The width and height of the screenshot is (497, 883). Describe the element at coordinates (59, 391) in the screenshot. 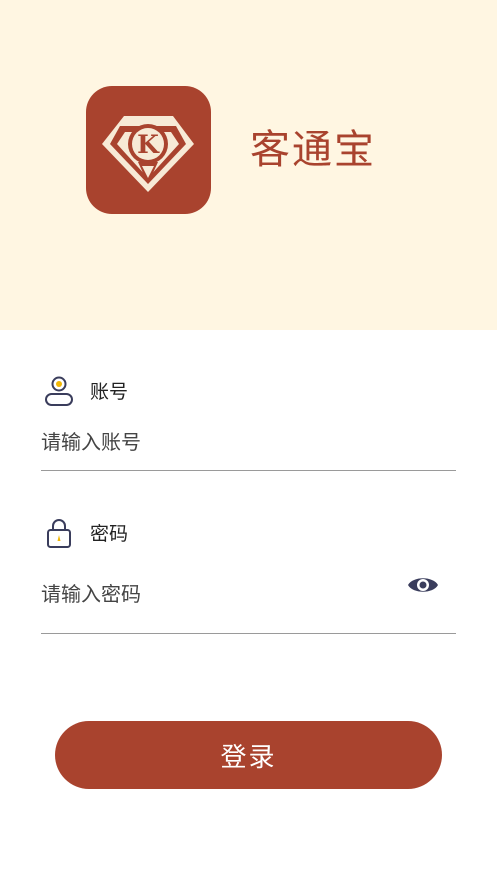

I see `user-icon` at that location.